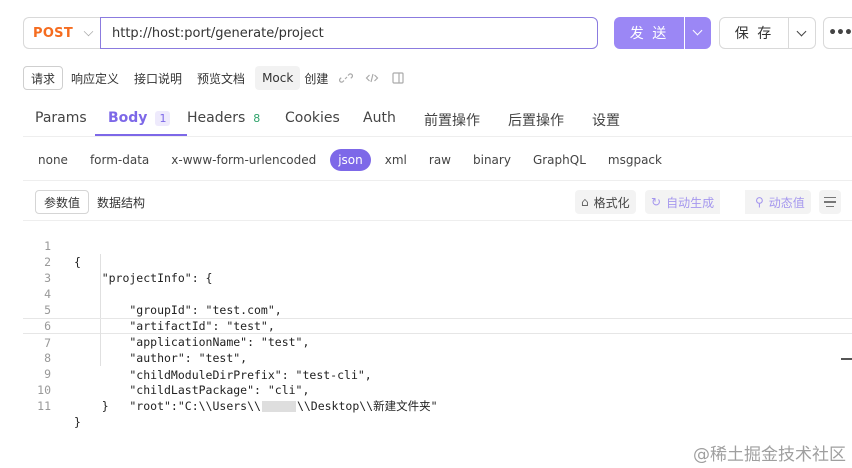  What do you see at coordinates (158, 78) in the screenshot?
I see `subtab-api-description: 接口说明` at bounding box center [158, 78].